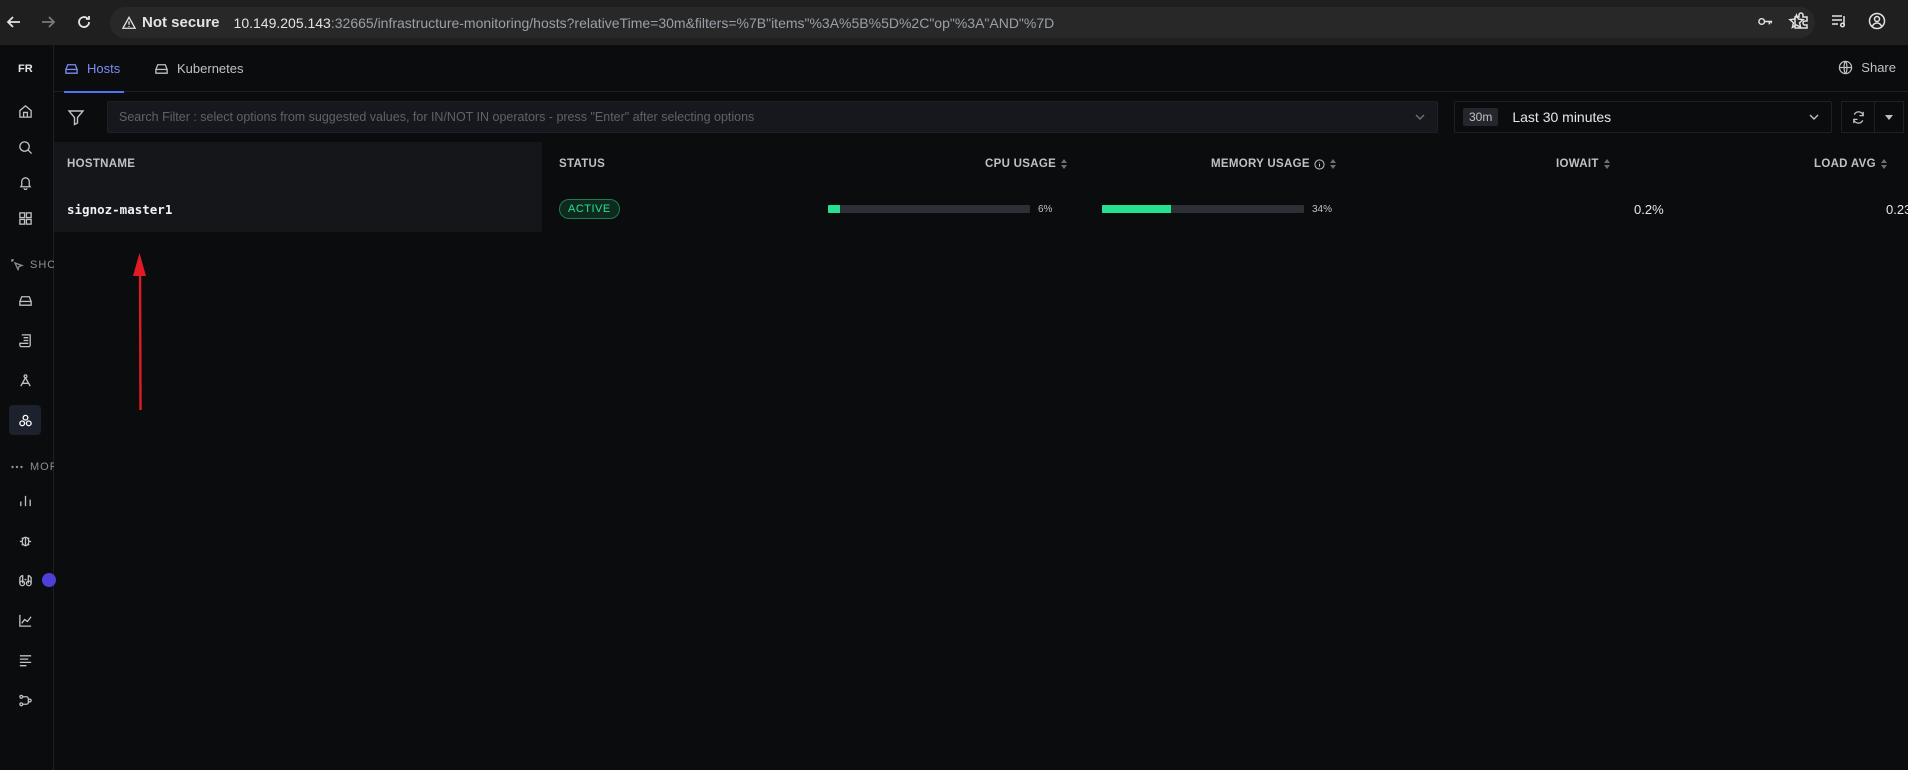  I want to click on logs-scroll-icon, so click(25, 340).